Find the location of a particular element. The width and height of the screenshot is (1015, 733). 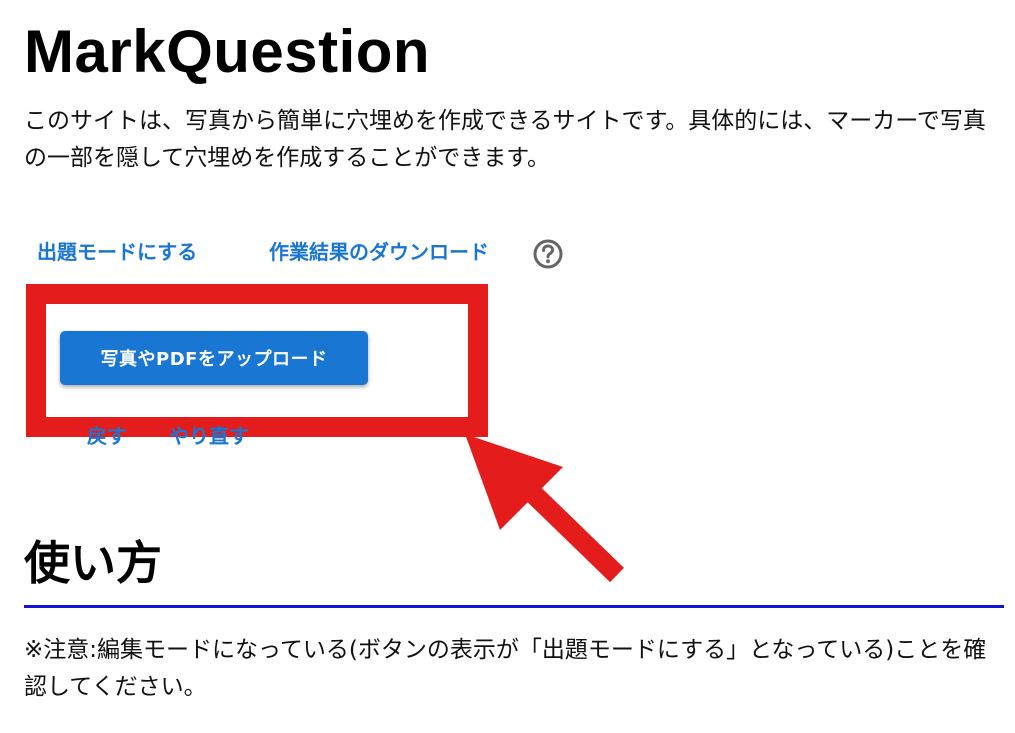

upload-photo-pdf-button: 写真やPDFをアップロード is located at coordinates (214, 358).